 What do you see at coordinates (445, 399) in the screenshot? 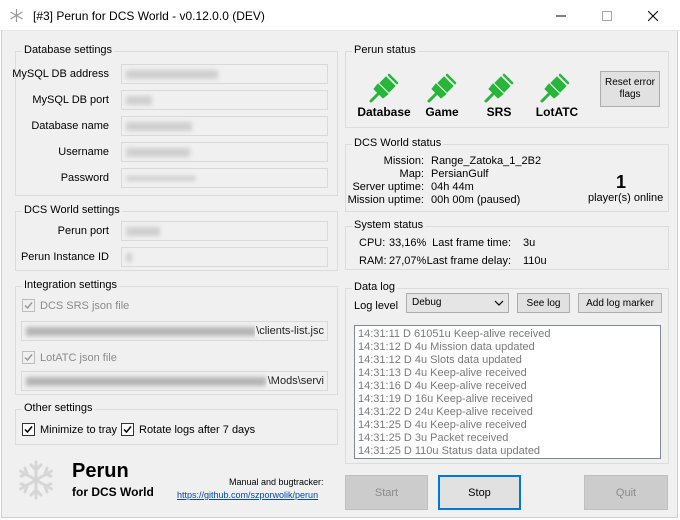
I see `log-line: 14:31:19 D 16u Keep-alive received` at bounding box center [445, 399].